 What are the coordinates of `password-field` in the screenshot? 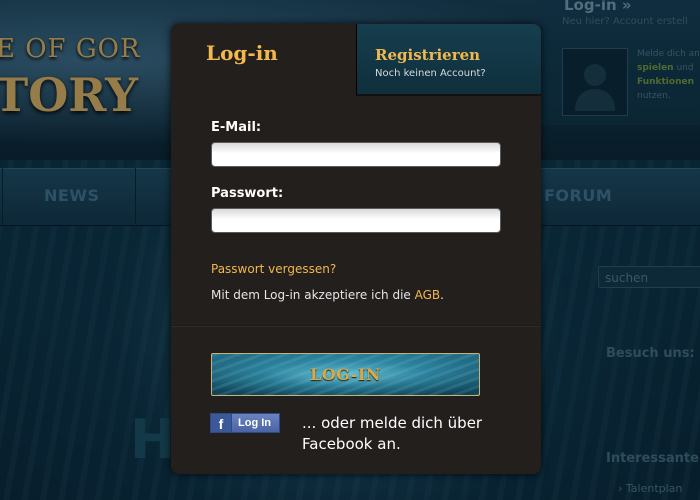 It's located at (356, 220).